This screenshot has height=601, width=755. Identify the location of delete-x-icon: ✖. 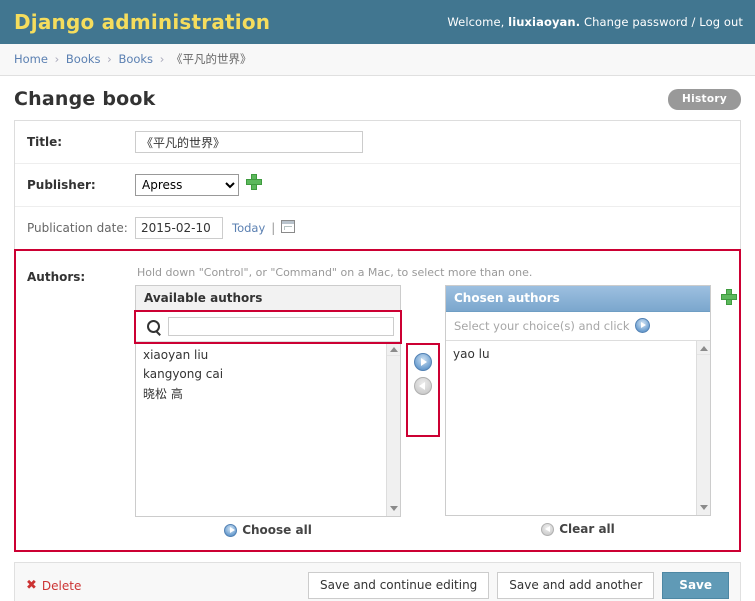
(31, 586).